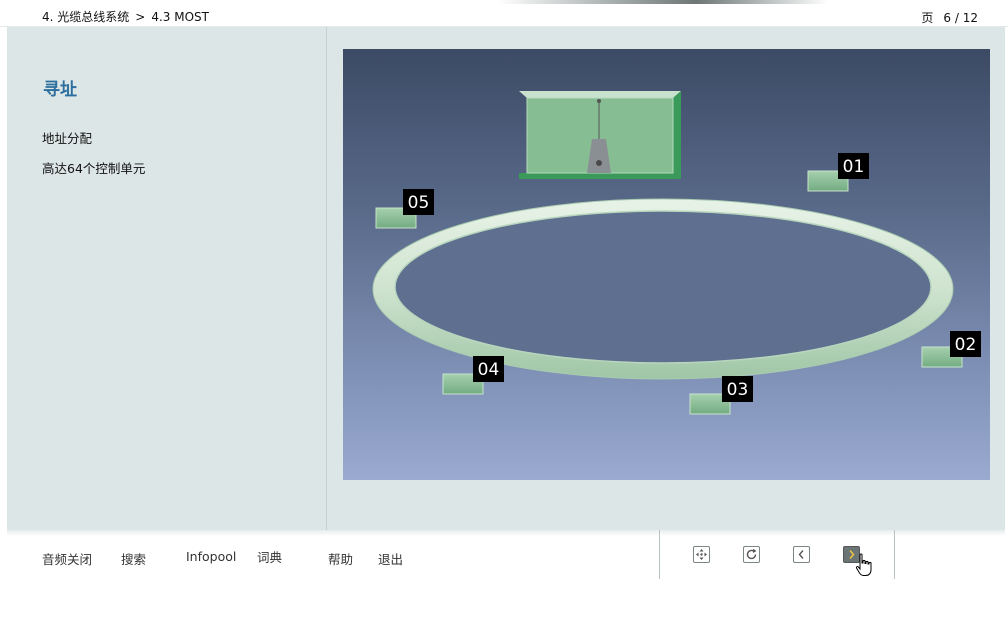 The height and width of the screenshot is (640, 1008). I want to click on node-02: 02, so click(951, 349).